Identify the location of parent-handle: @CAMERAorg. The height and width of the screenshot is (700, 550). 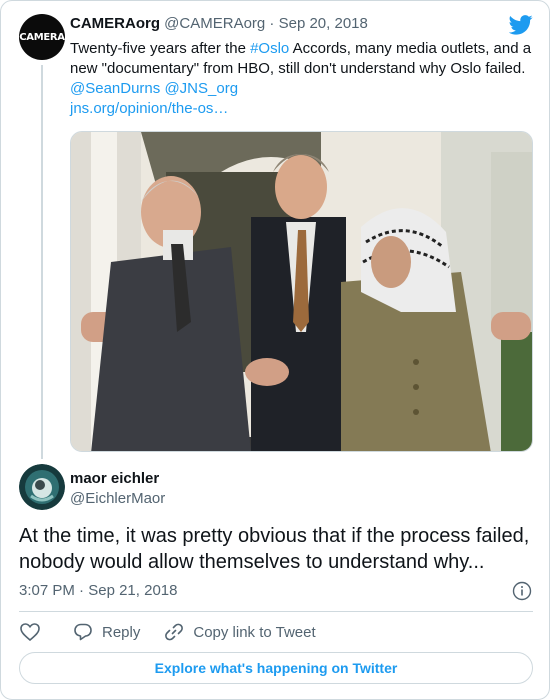
(214, 23).